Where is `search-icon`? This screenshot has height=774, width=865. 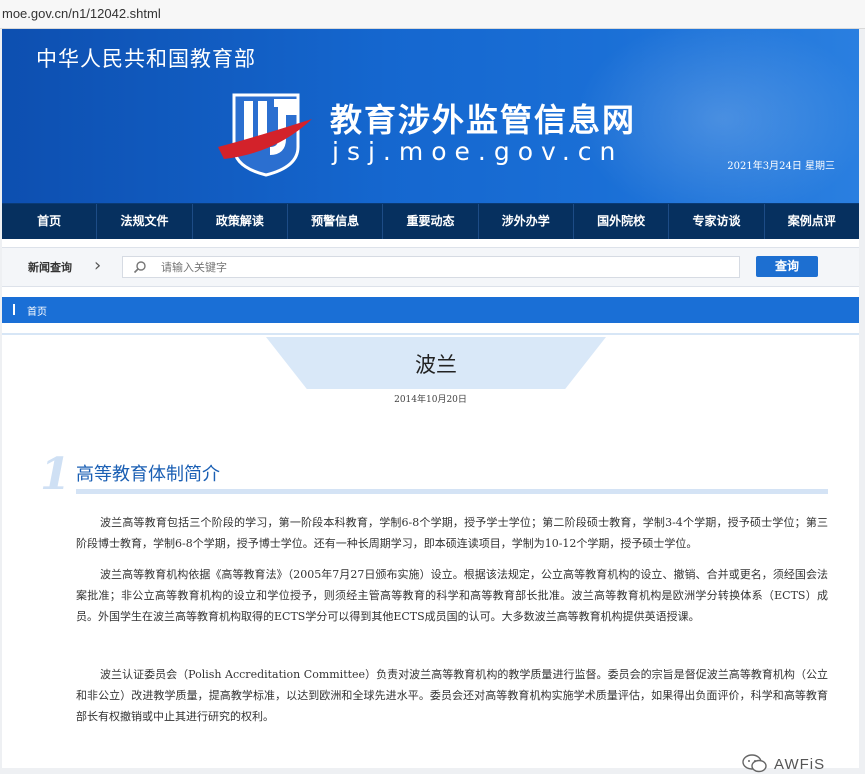 search-icon is located at coordinates (139, 267).